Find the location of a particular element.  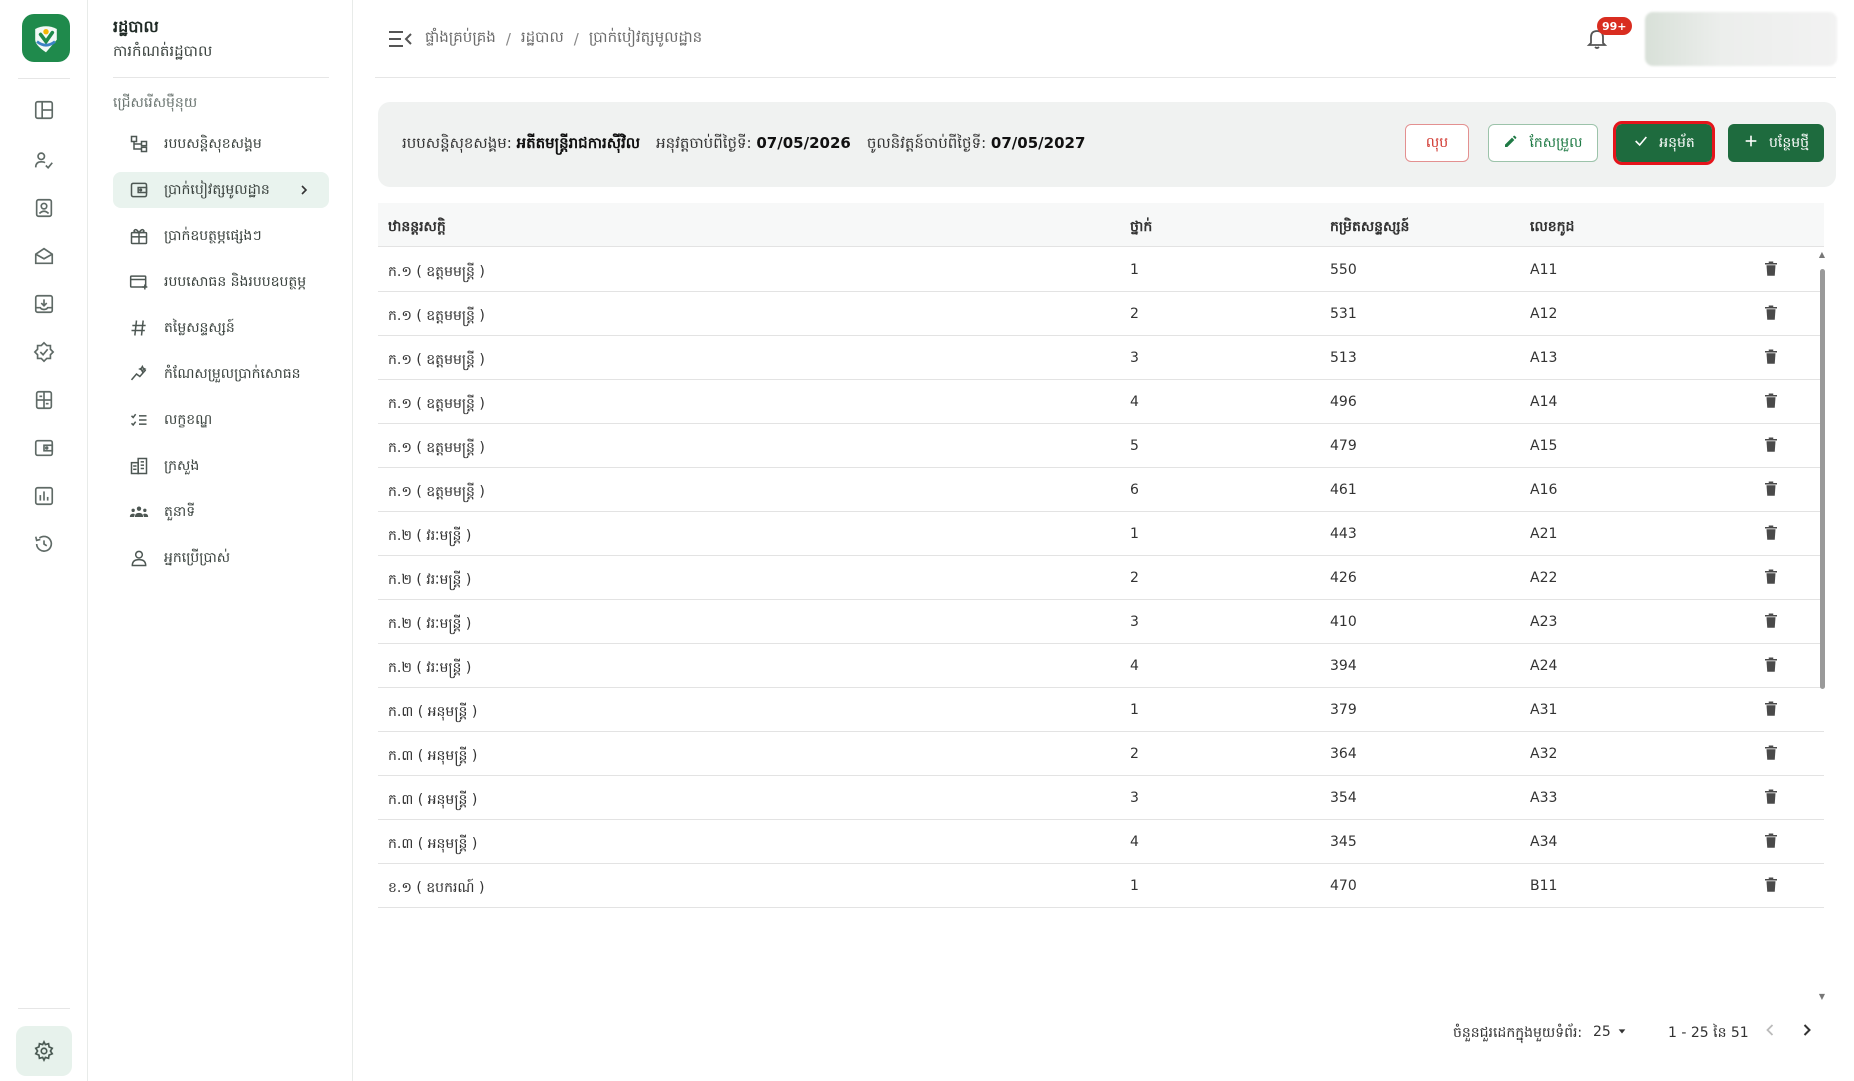

sidebar-item-ministry: ក្រសួង is located at coordinates (221, 466).